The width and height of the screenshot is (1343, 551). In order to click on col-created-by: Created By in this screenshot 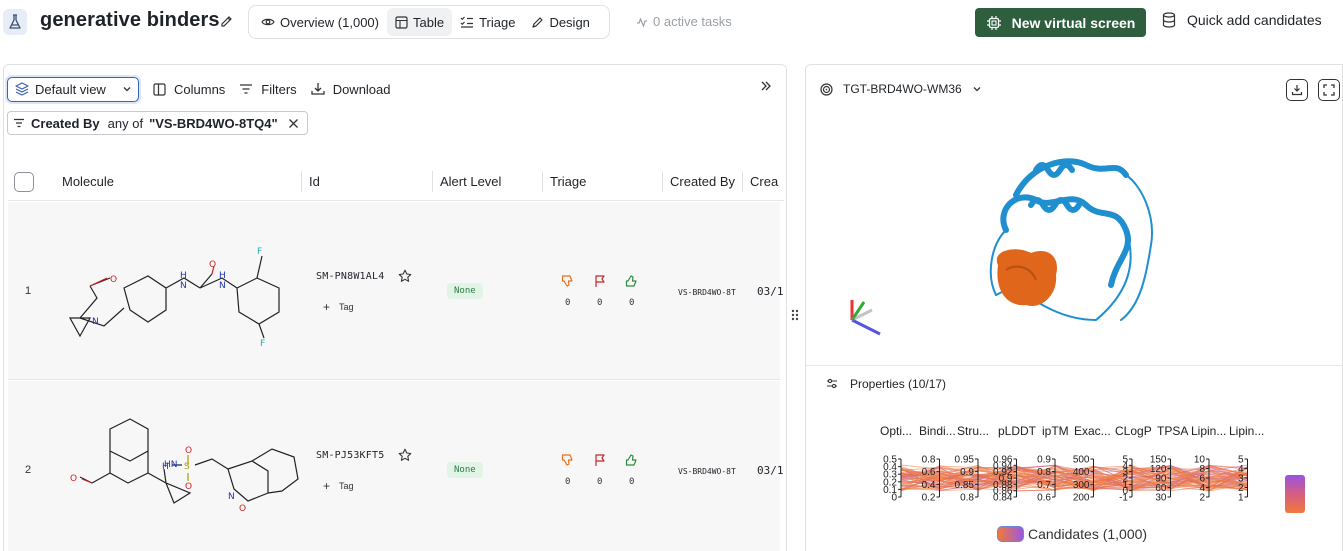, I will do `click(702, 181)`.